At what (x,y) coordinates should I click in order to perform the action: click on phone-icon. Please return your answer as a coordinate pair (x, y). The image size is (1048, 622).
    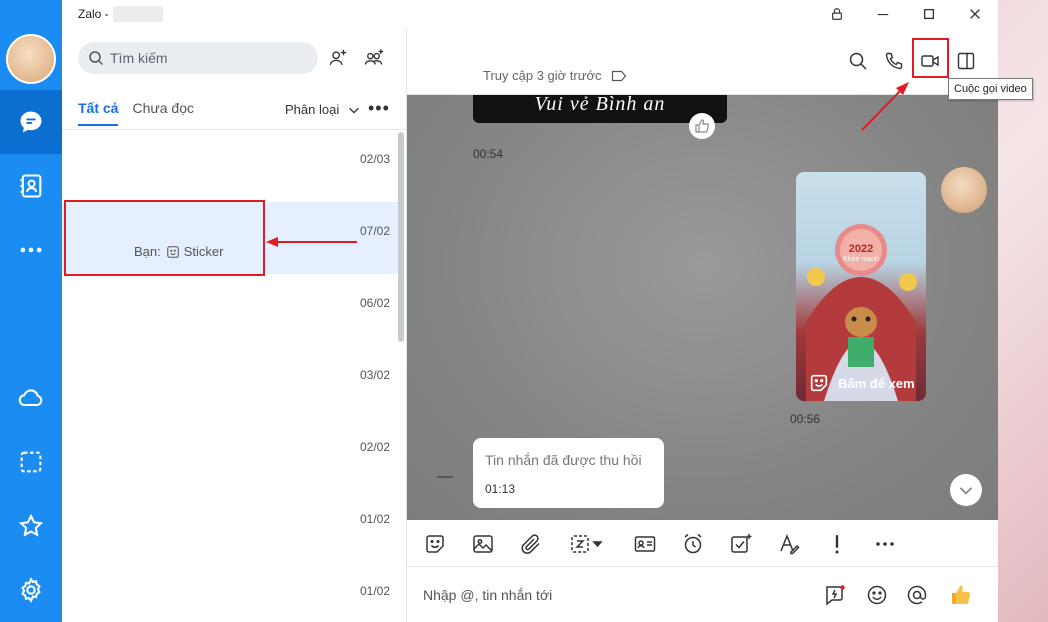
    Looking at the image, I should click on (894, 61).